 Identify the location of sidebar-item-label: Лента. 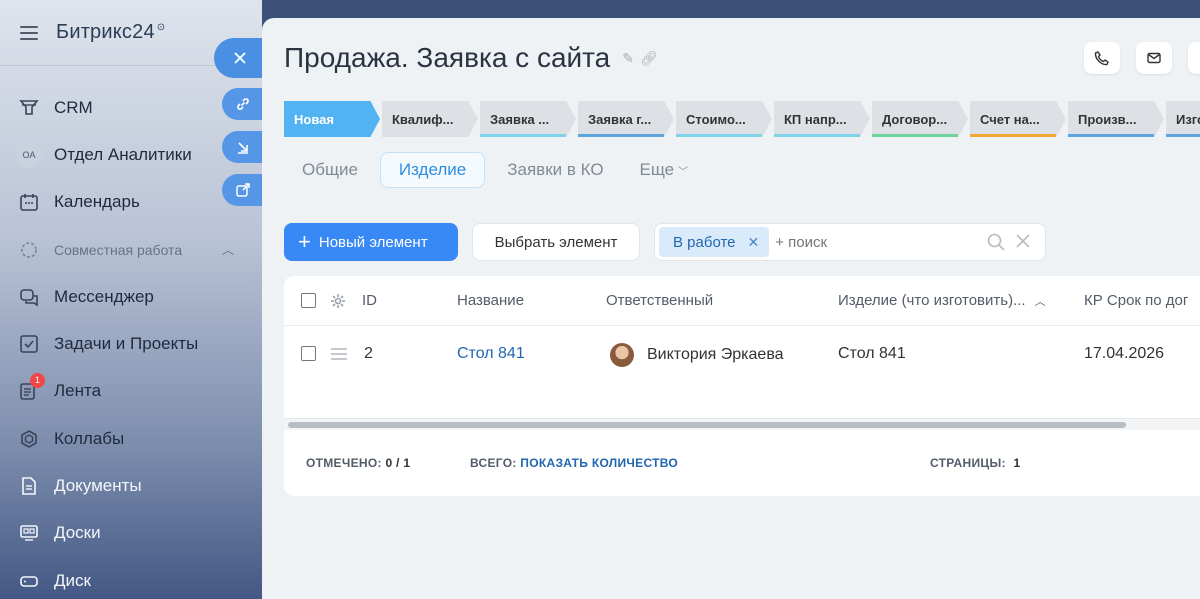
(78, 391).